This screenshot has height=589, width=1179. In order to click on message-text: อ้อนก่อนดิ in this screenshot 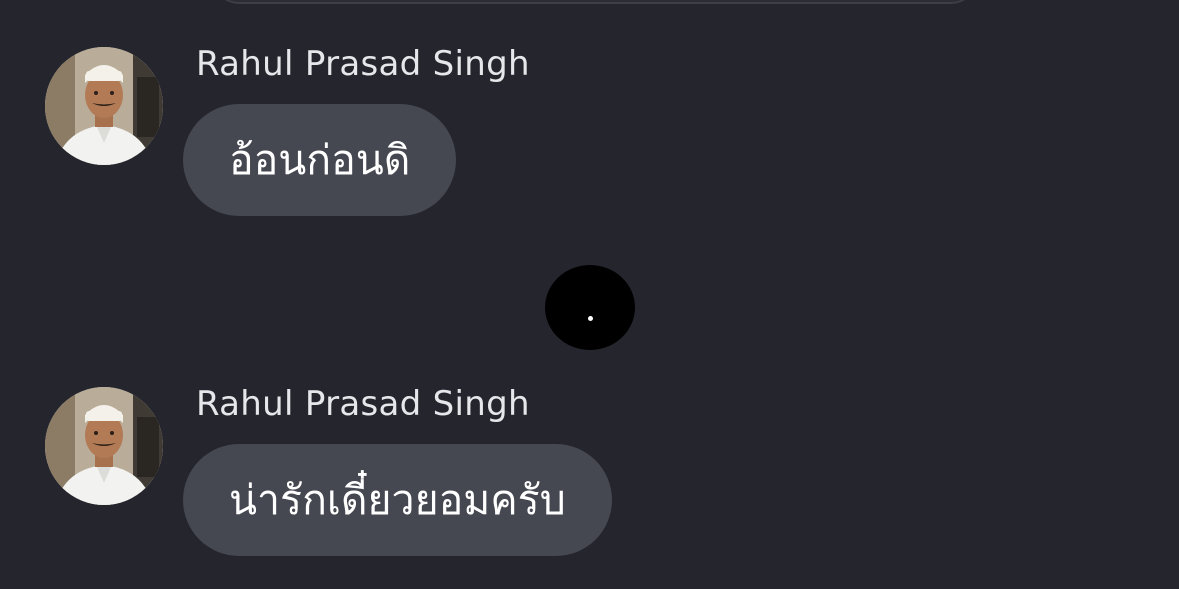, I will do `click(320, 159)`.